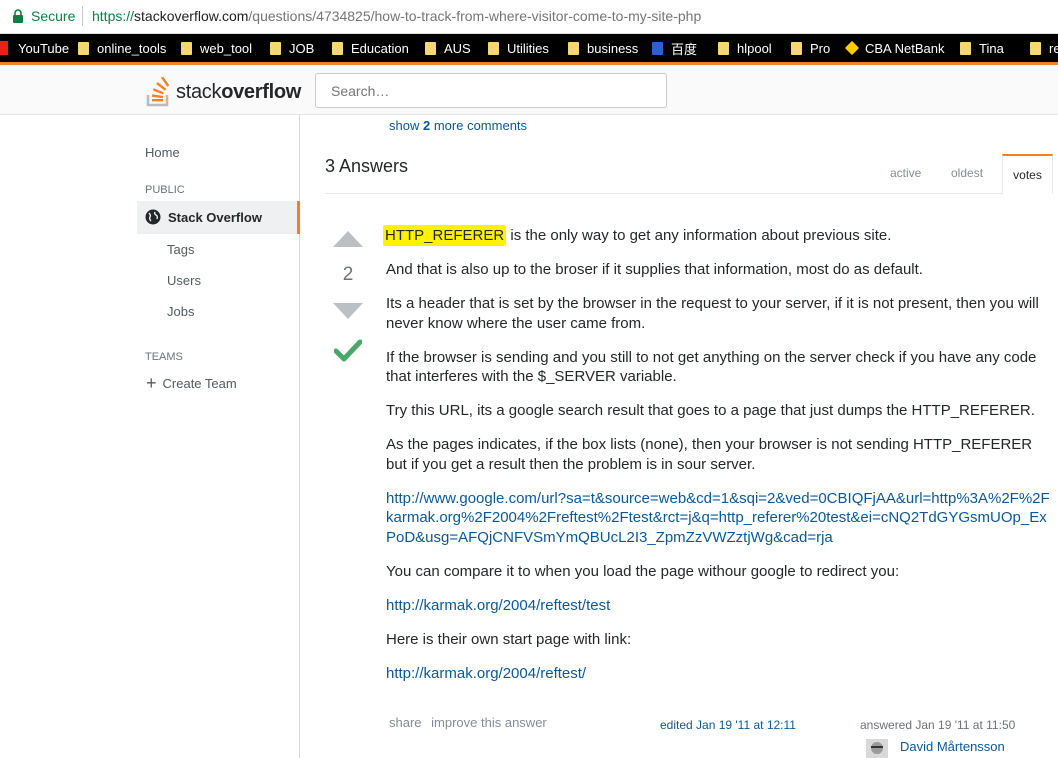  Describe the element at coordinates (180, 311) in the screenshot. I see `sidebar-item-jobs: Jobs` at that location.